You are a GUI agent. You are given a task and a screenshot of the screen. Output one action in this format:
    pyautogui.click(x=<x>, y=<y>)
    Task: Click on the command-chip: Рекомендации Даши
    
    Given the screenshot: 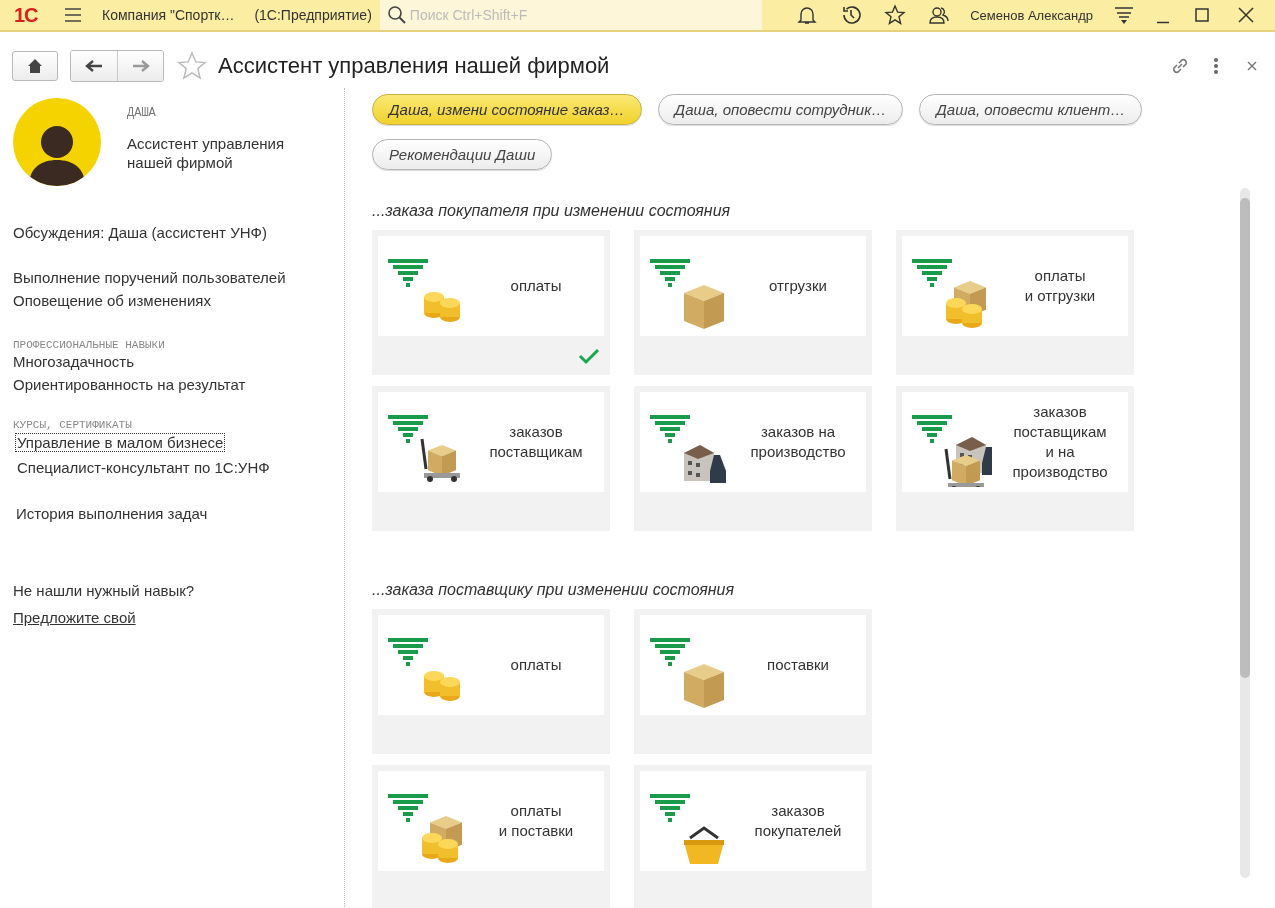 What is the action you would take?
    pyautogui.click(x=462, y=154)
    